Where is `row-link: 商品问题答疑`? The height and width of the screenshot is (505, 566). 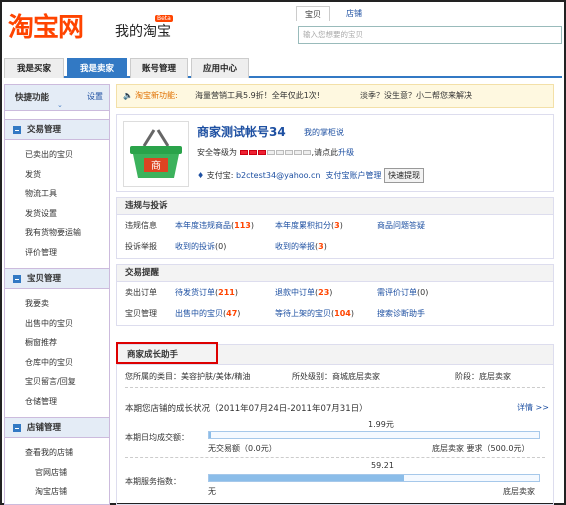 row-link: 商品问题答疑 is located at coordinates (401, 225).